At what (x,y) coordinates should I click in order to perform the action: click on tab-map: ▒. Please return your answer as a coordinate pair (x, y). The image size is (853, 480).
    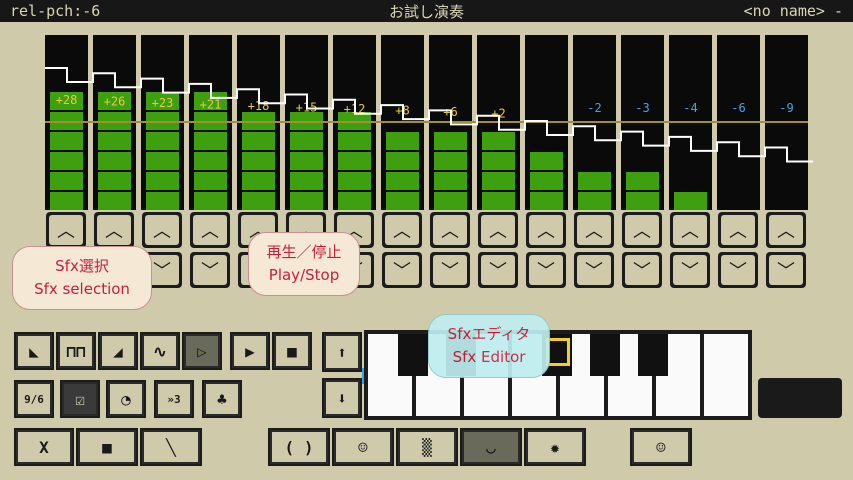
    Looking at the image, I should click on (427, 447).